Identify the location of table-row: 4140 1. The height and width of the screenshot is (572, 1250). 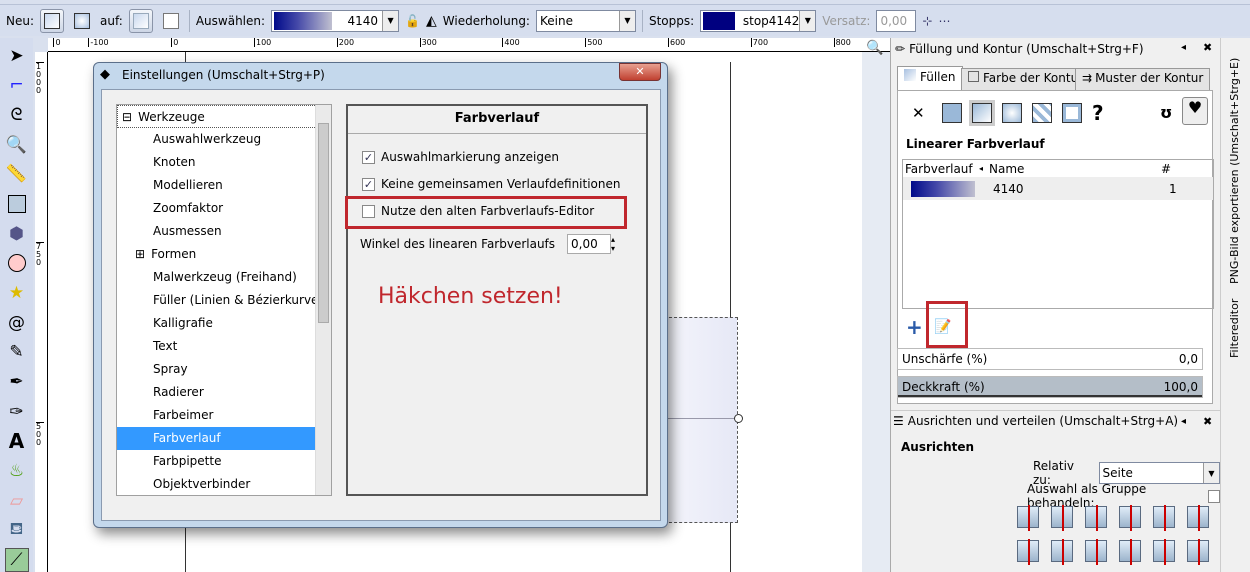
(1058, 189).